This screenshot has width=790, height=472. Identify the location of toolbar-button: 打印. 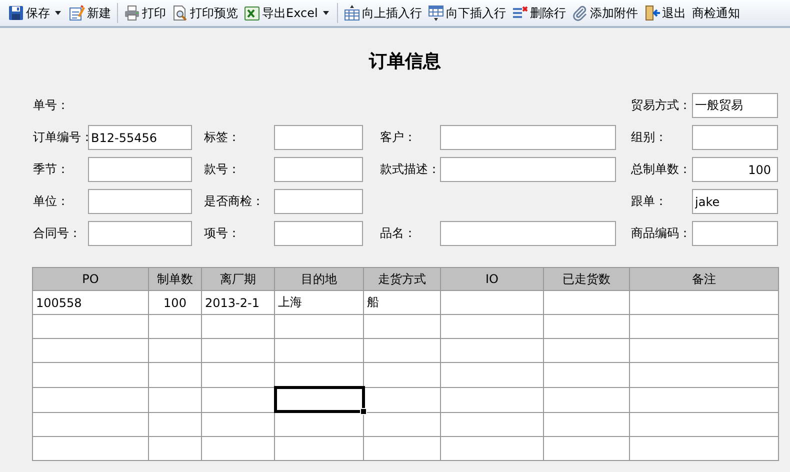
(145, 13).